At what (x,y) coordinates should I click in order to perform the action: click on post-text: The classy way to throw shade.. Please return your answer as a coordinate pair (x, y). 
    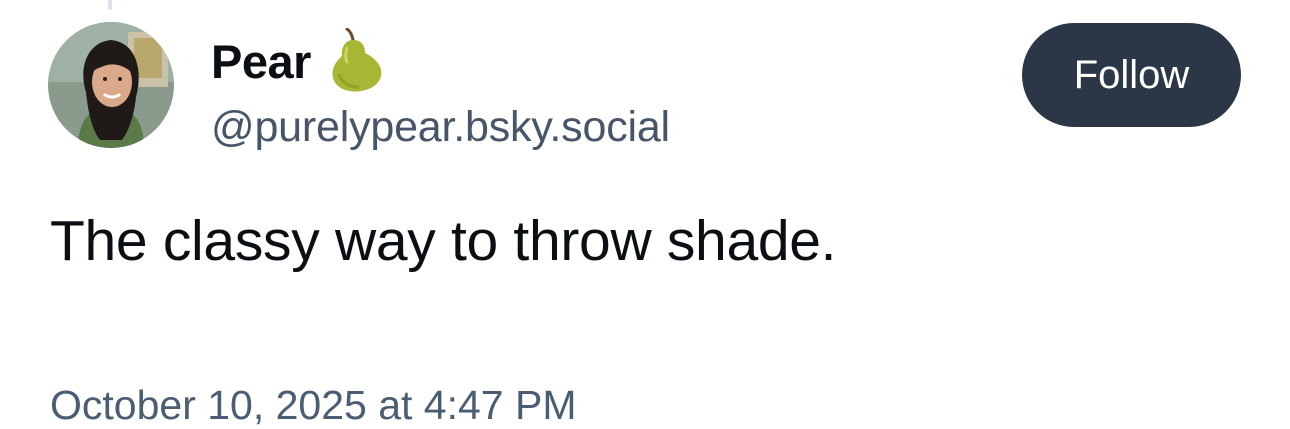
    Looking at the image, I should click on (443, 241).